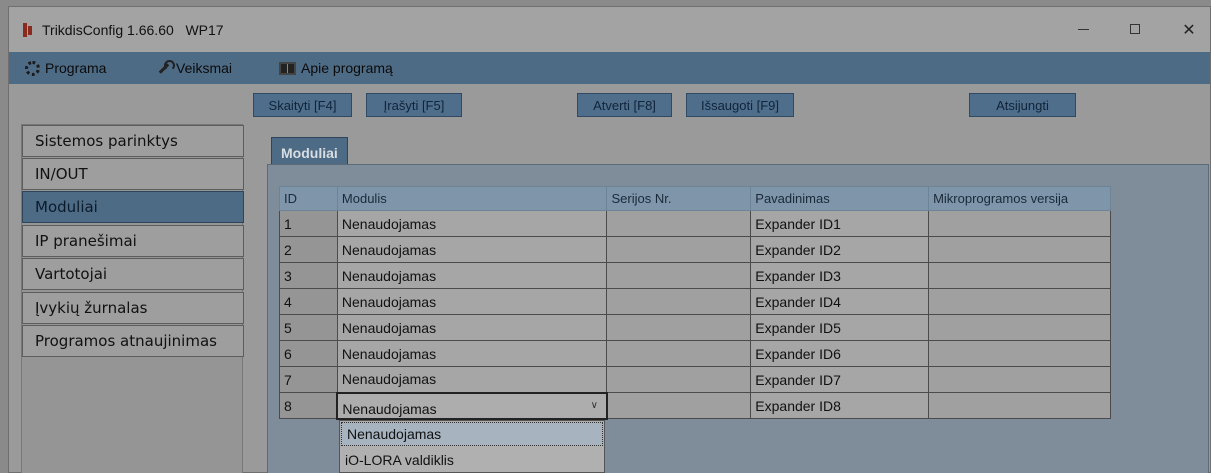 The height and width of the screenshot is (473, 1211). Describe the element at coordinates (66, 207) in the screenshot. I see `sidebar-item-label: Moduliai` at that location.